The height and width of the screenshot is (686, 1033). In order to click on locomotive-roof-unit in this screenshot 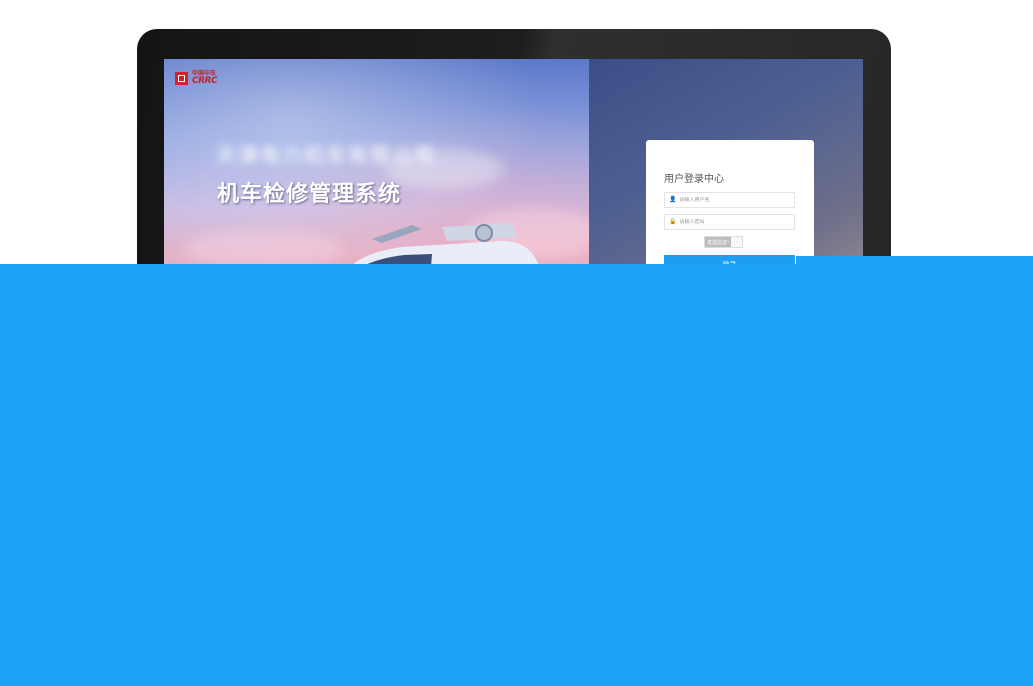, I will do `click(484, 233)`.